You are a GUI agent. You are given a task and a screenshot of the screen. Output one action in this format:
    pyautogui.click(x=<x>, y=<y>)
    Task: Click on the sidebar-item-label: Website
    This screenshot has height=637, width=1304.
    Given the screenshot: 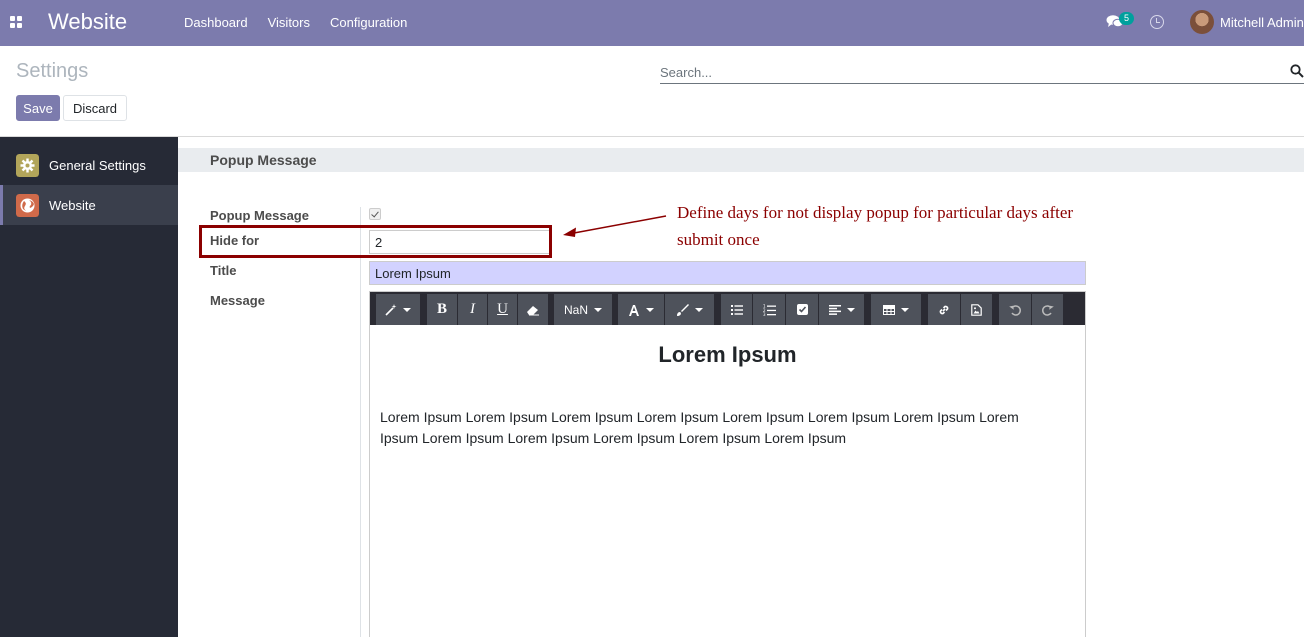 What is the action you would take?
    pyautogui.click(x=72, y=205)
    